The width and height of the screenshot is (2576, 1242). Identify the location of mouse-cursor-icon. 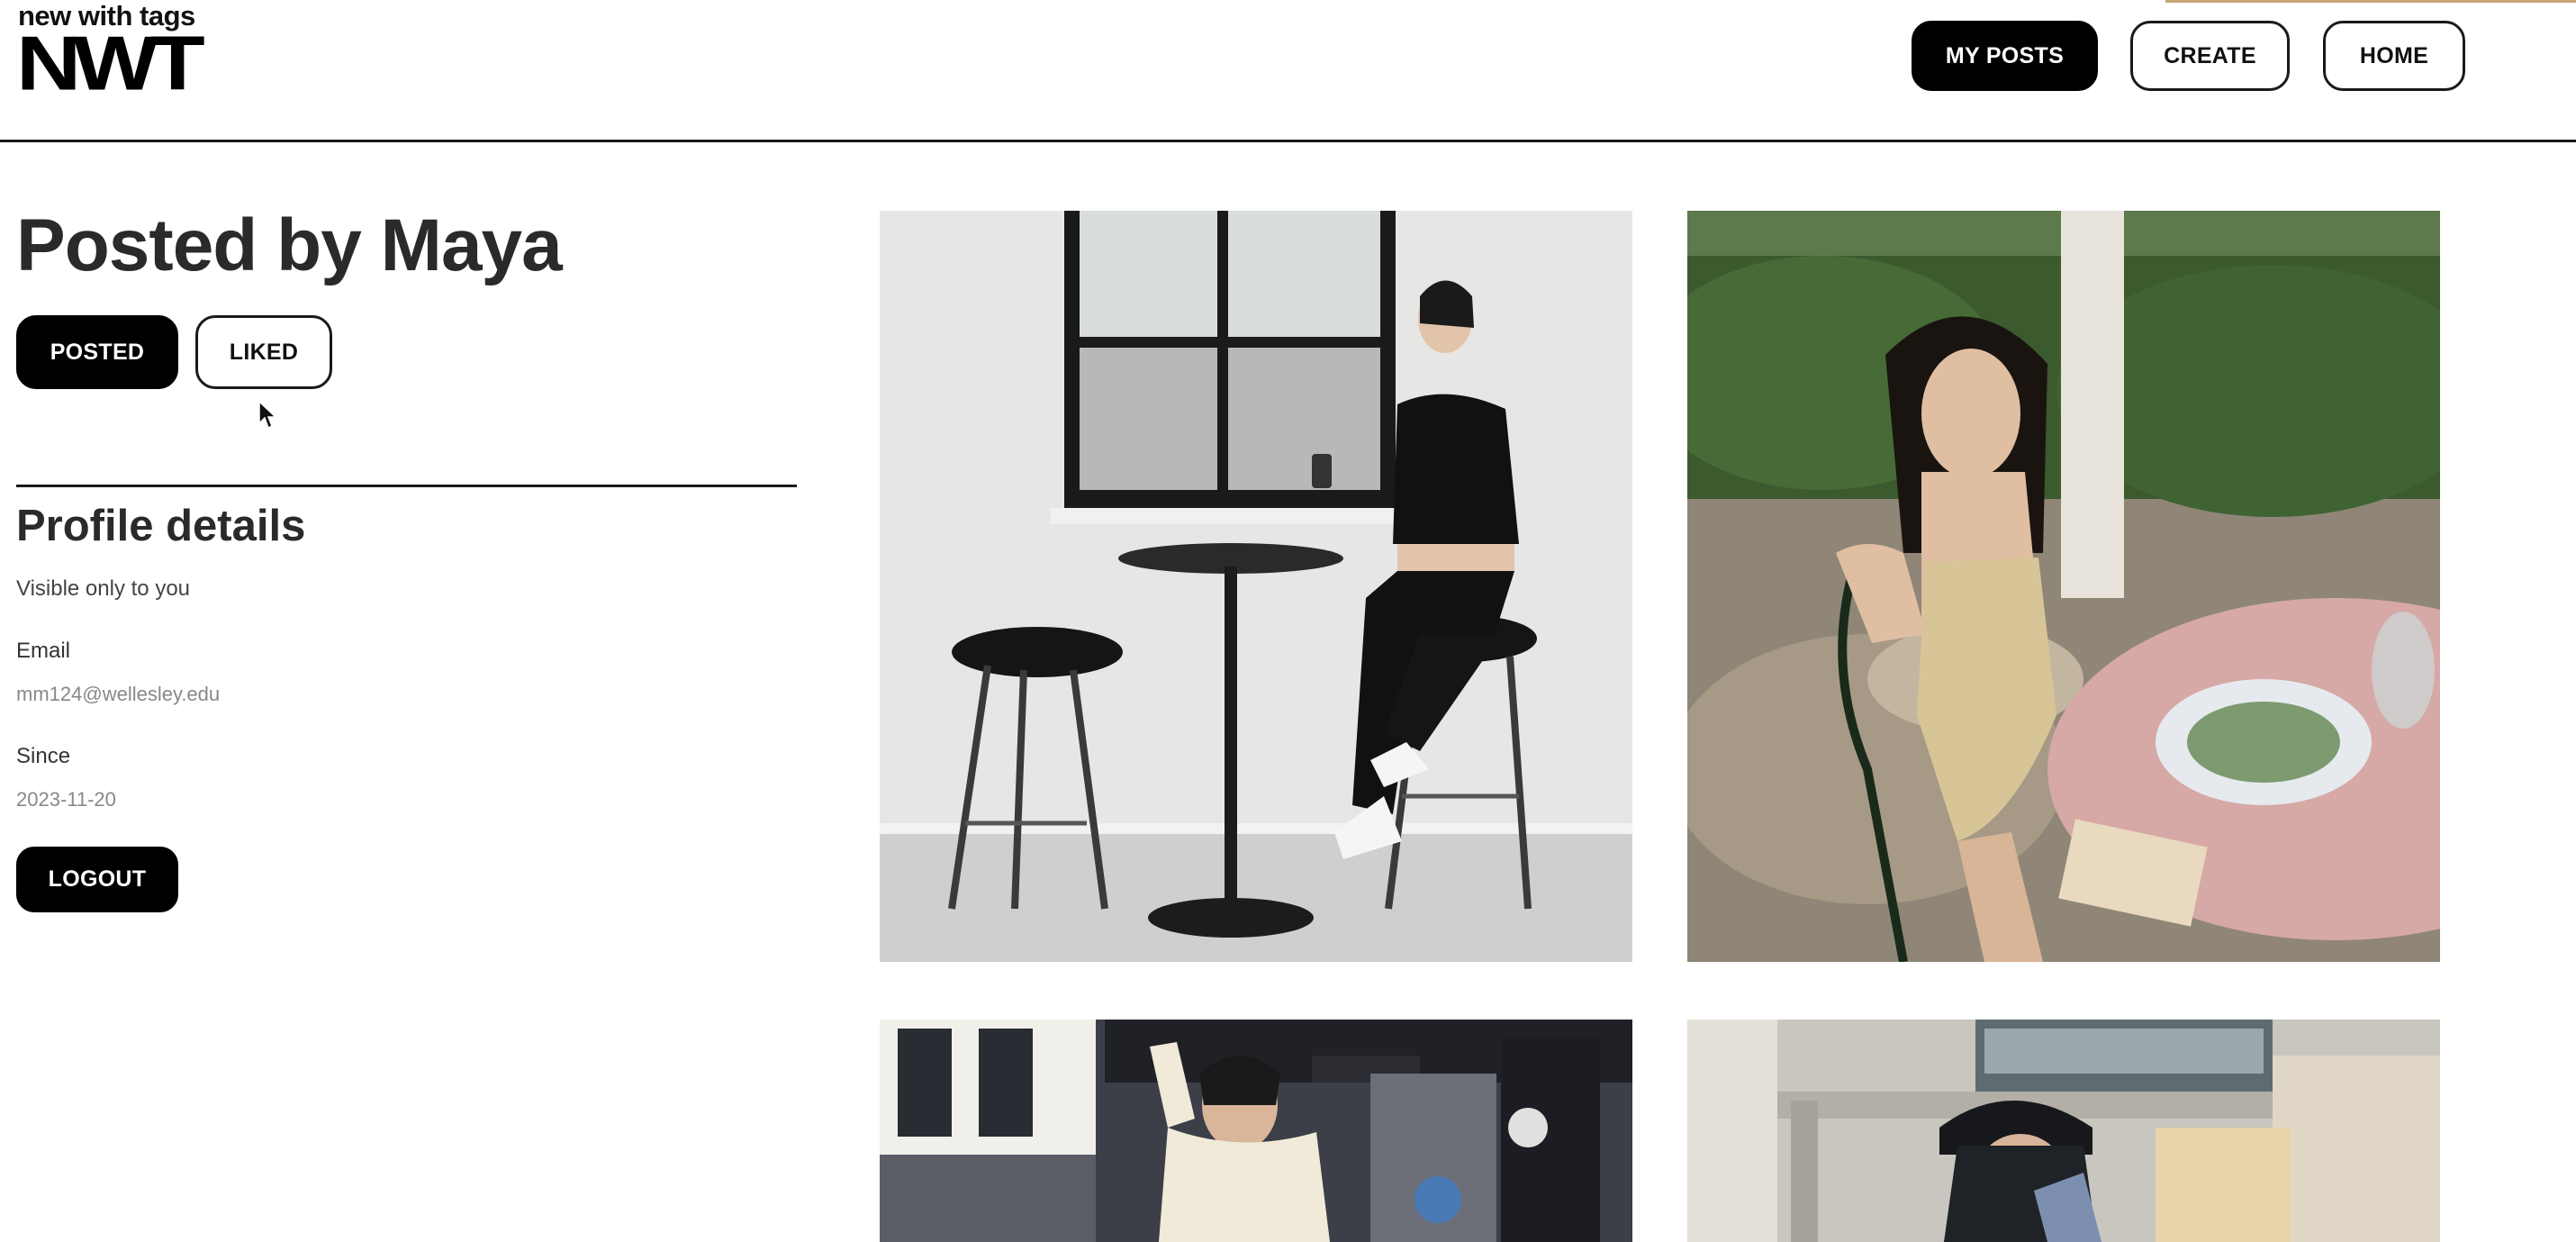
(267, 415).